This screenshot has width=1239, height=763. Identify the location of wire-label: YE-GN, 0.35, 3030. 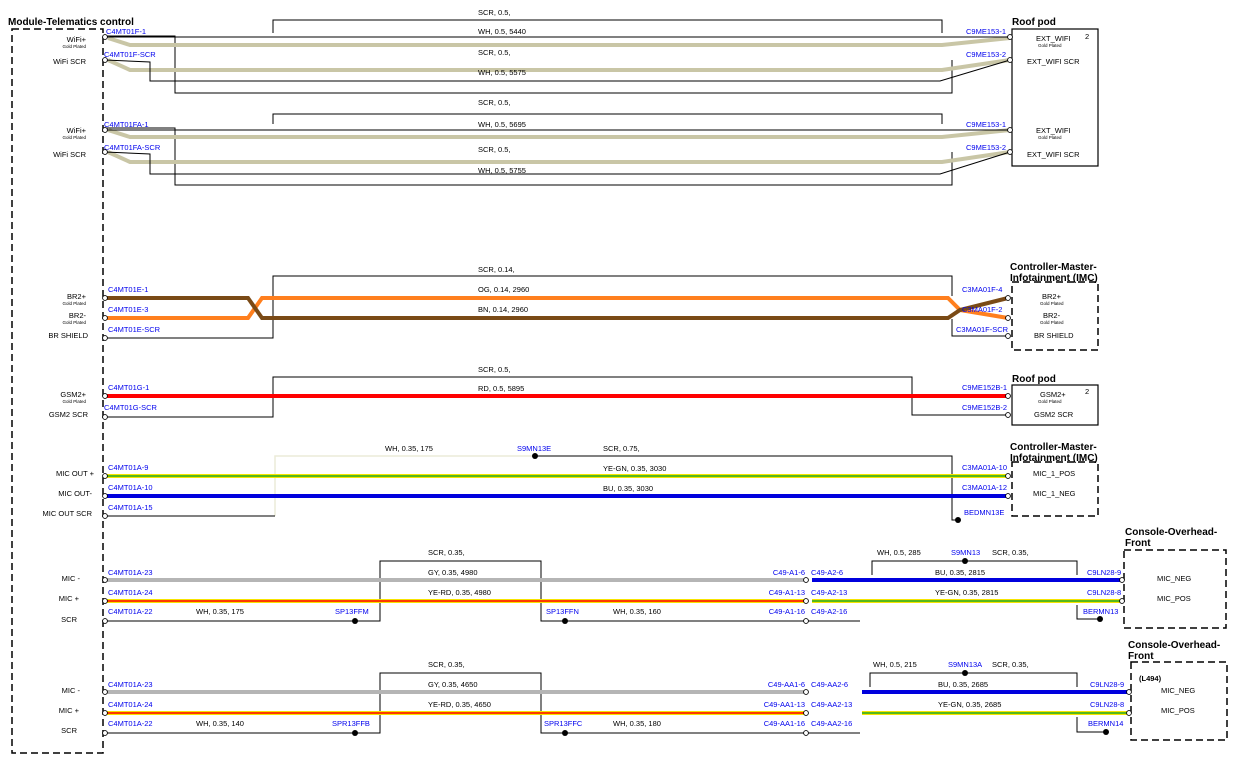
(634, 468).